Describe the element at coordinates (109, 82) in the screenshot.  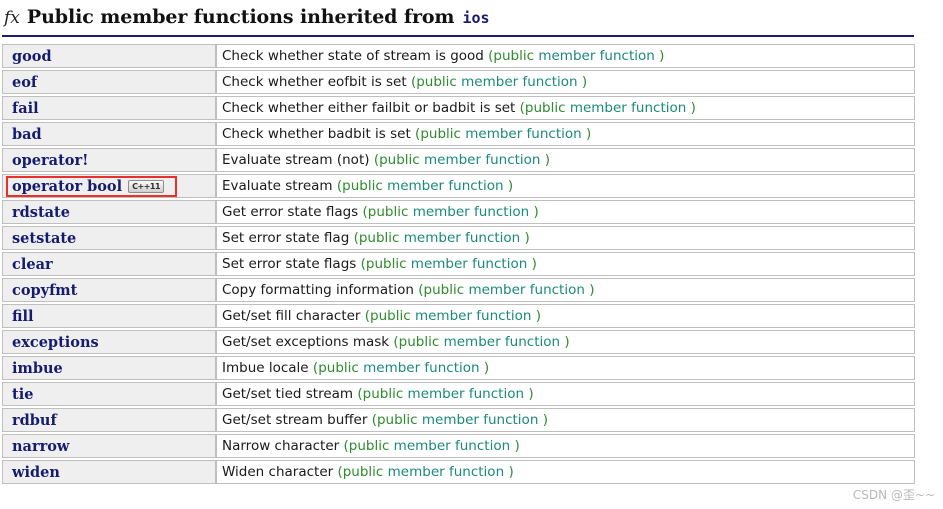
I see `function-name-cell: eof` at that location.